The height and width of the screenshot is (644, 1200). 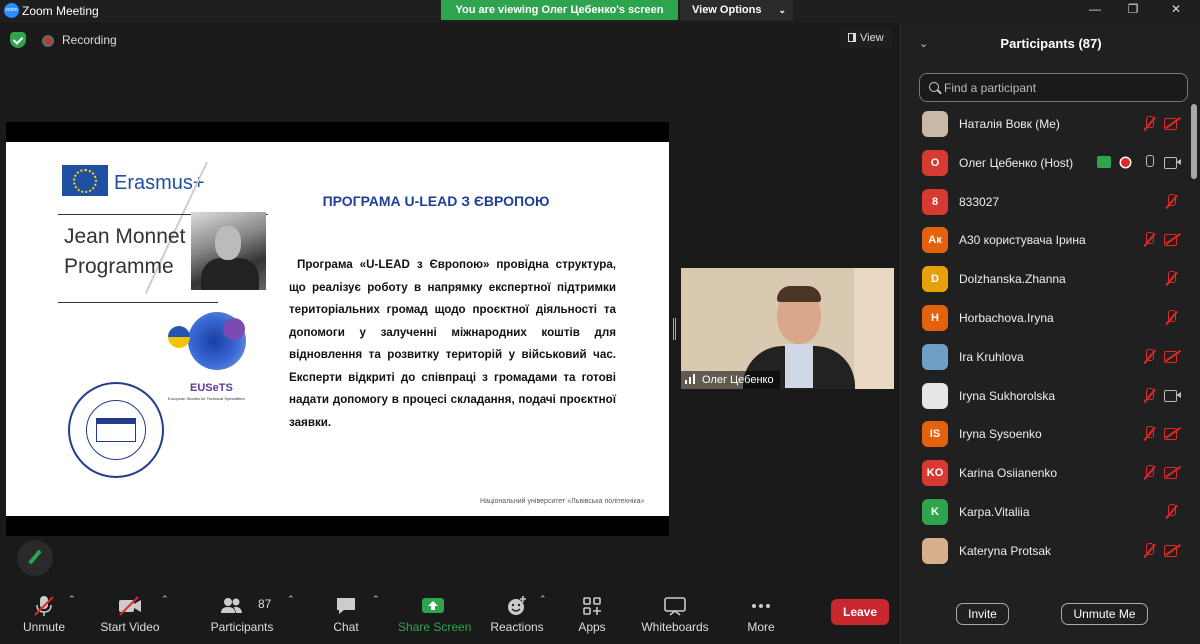 What do you see at coordinates (1194, 141) in the screenshot?
I see `participant-list-scrollbar` at bounding box center [1194, 141].